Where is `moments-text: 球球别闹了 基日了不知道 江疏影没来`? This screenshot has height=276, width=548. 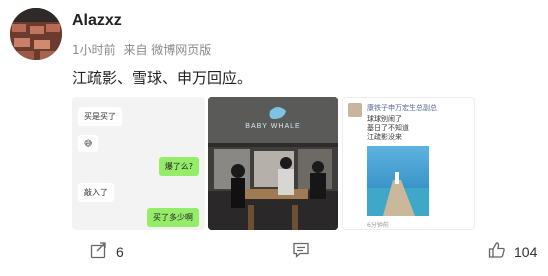 moments-text: 球球别闹了 基日了不知道 江疏影没来 is located at coordinates (388, 128).